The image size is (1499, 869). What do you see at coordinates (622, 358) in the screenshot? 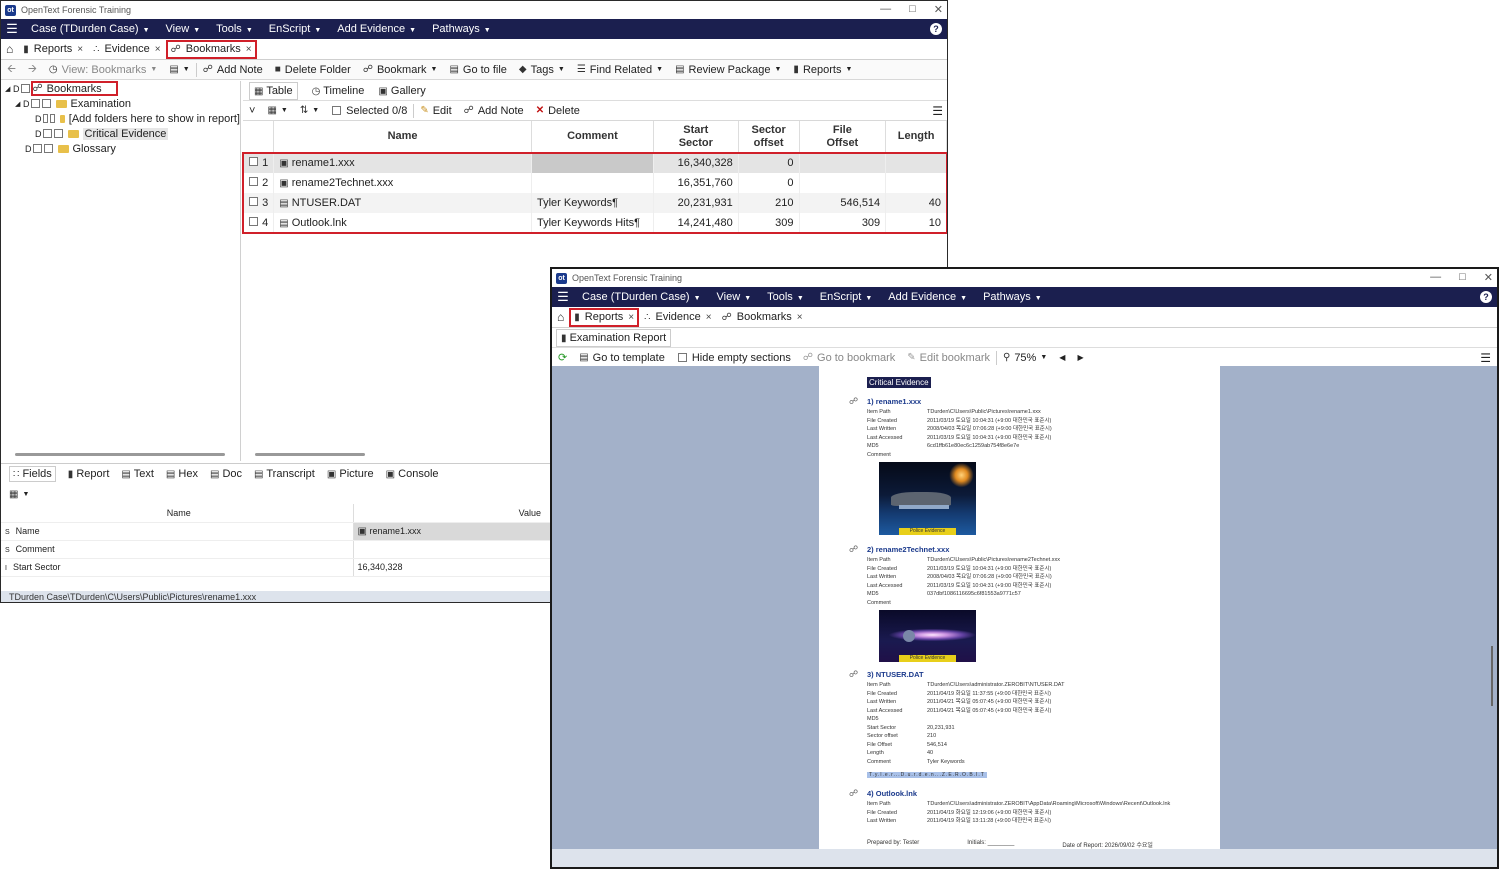
I see `go-to-template-button: ▤ Go to template` at bounding box center [622, 358].